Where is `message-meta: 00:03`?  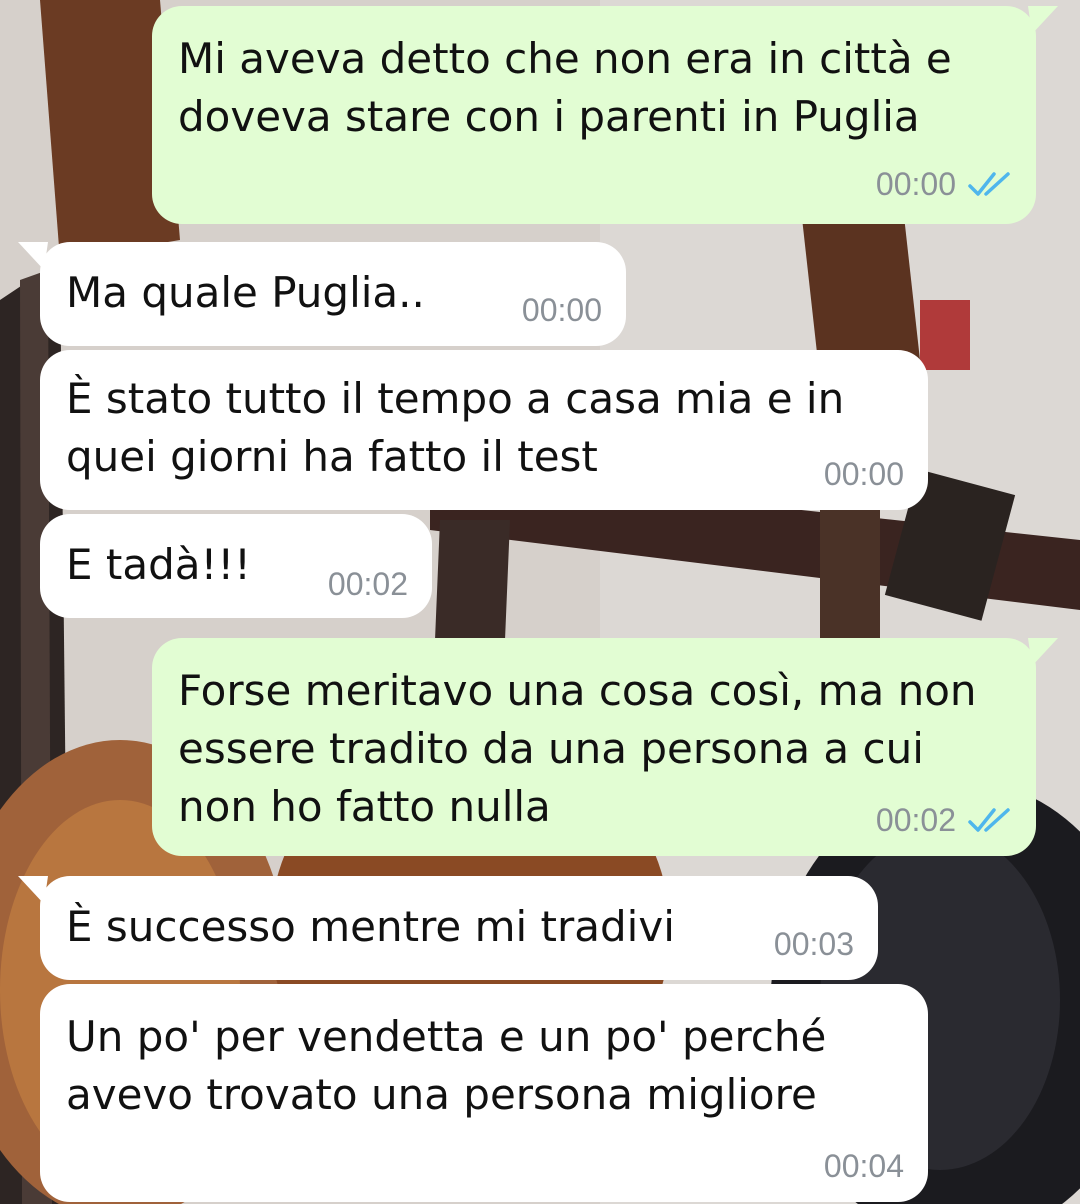
message-meta: 00:03 is located at coordinates (814, 944).